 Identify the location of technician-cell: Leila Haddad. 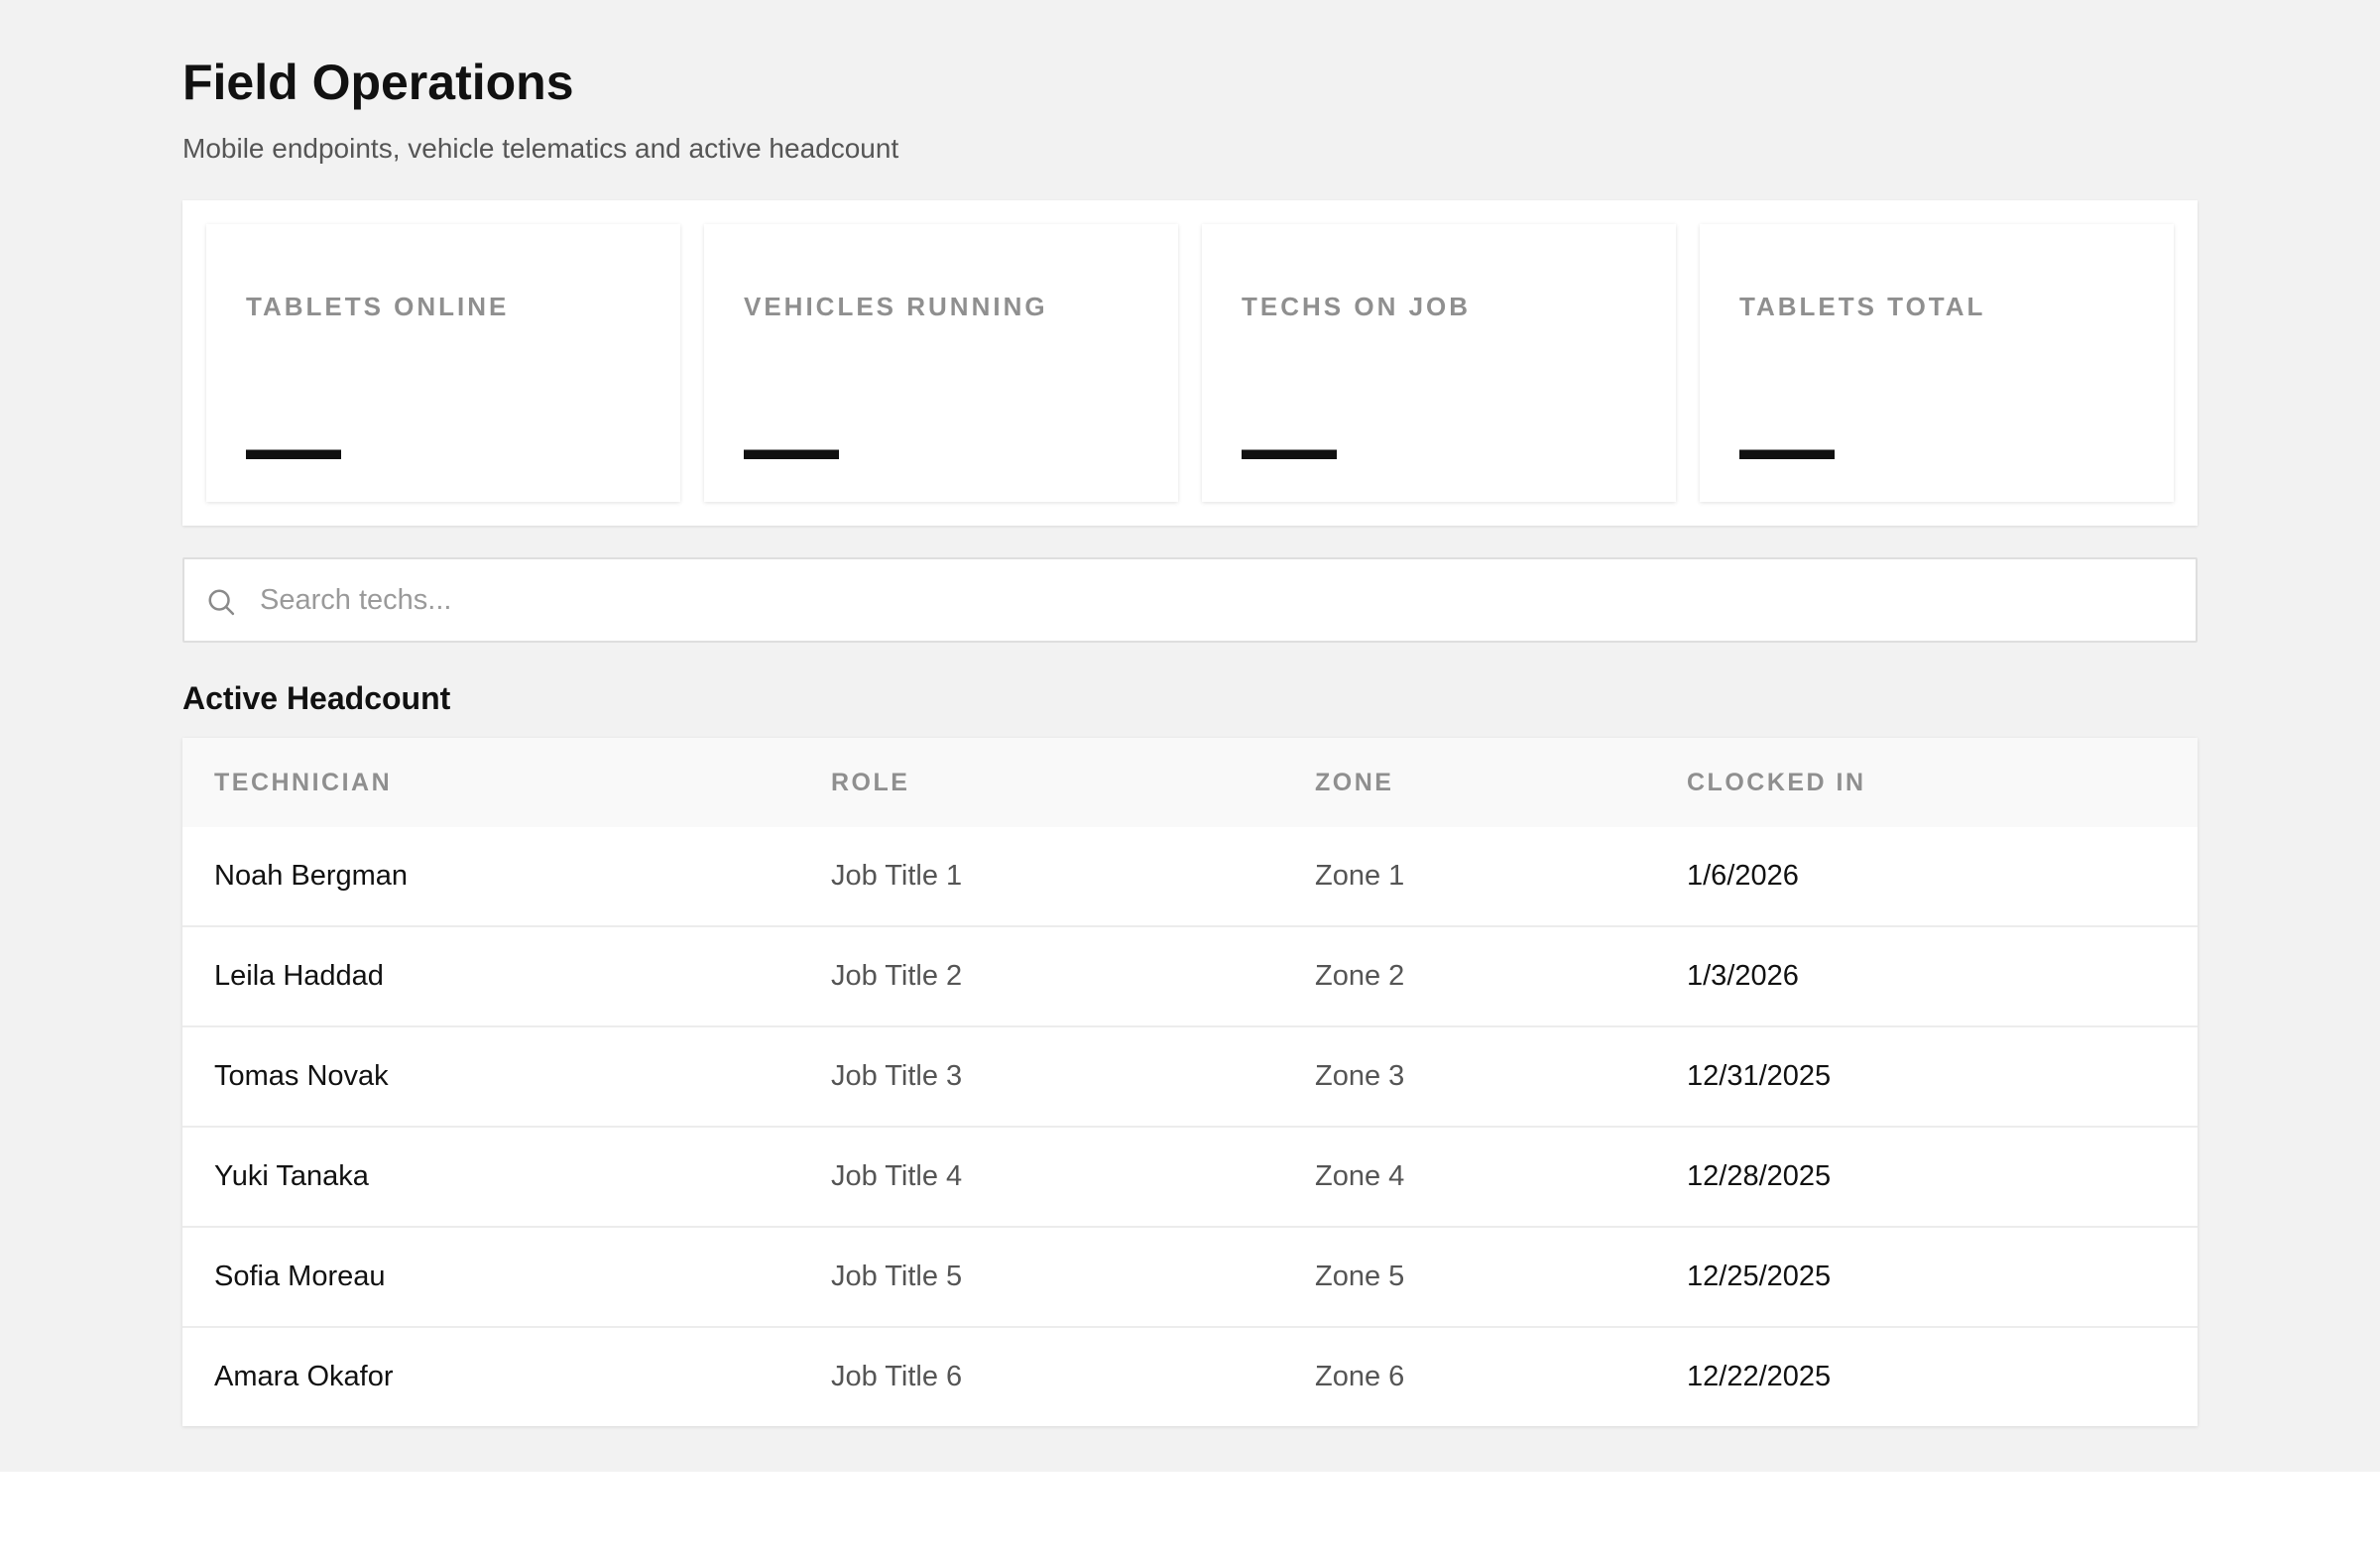
(490, 975).